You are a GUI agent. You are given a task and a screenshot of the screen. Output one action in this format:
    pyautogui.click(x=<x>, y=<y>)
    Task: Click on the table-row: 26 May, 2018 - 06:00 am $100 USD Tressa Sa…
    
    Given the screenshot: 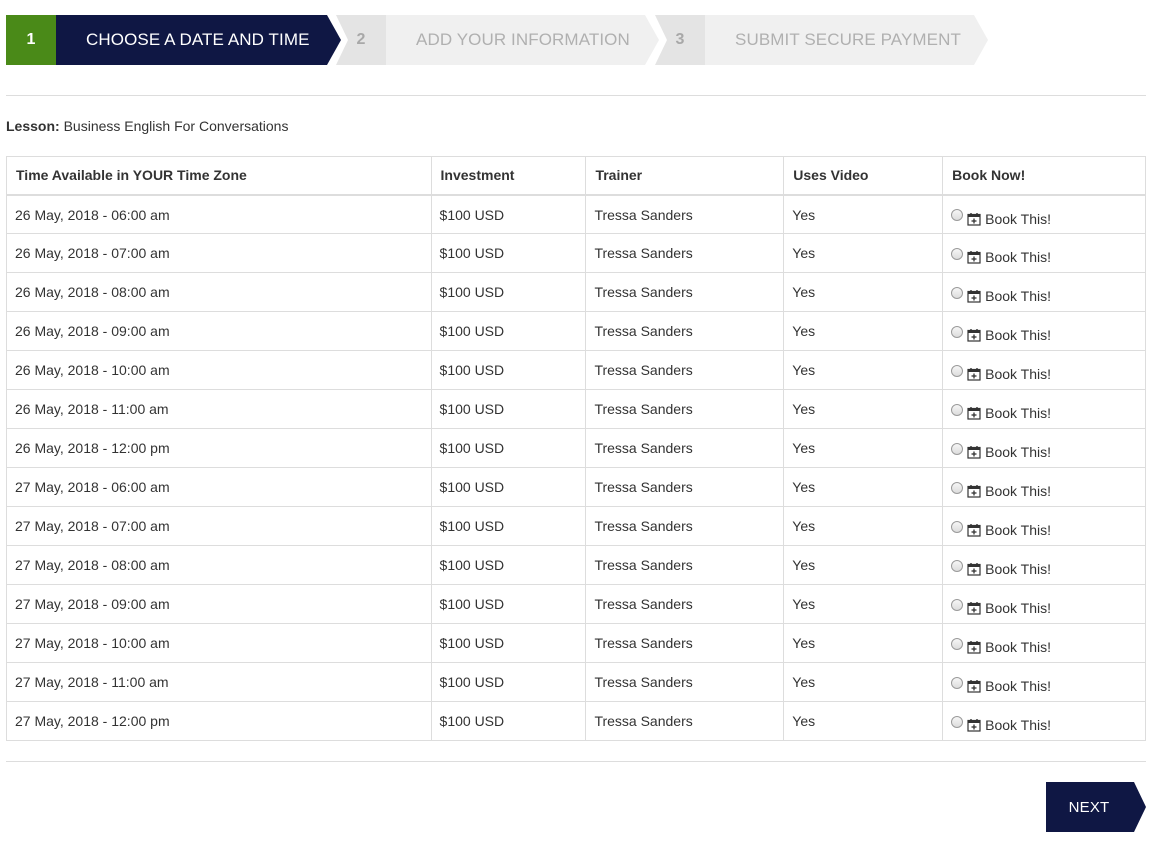 What is the action you would take?
    pyautogui.click(x=576, y=214)
    